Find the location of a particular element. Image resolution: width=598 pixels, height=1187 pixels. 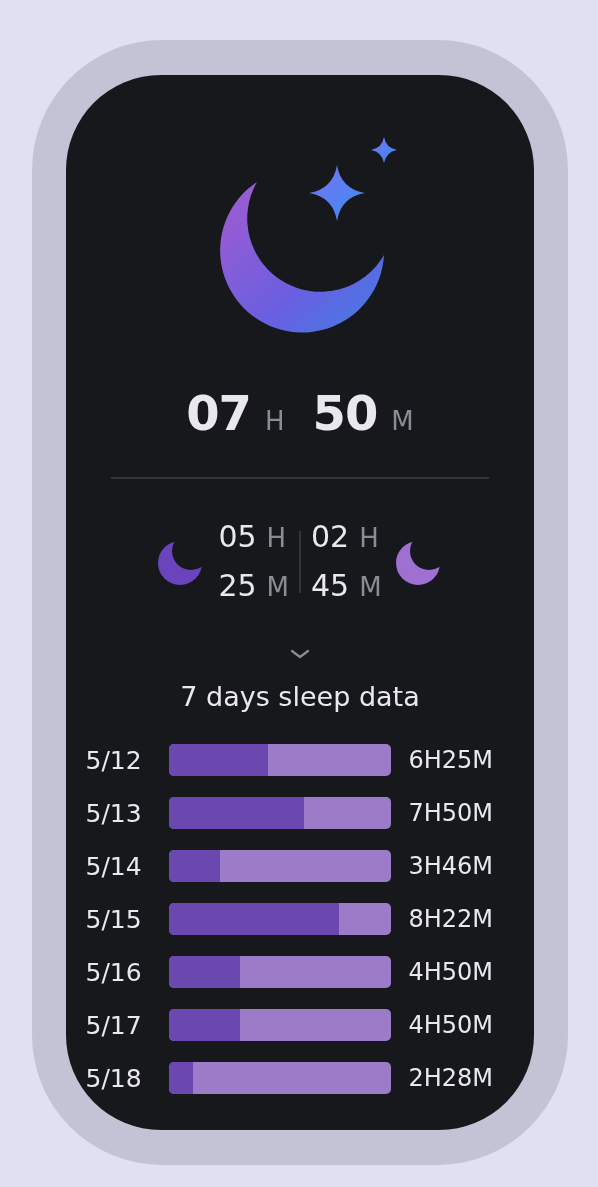

date-label: 5/14 is located at coordinates (114, 866).